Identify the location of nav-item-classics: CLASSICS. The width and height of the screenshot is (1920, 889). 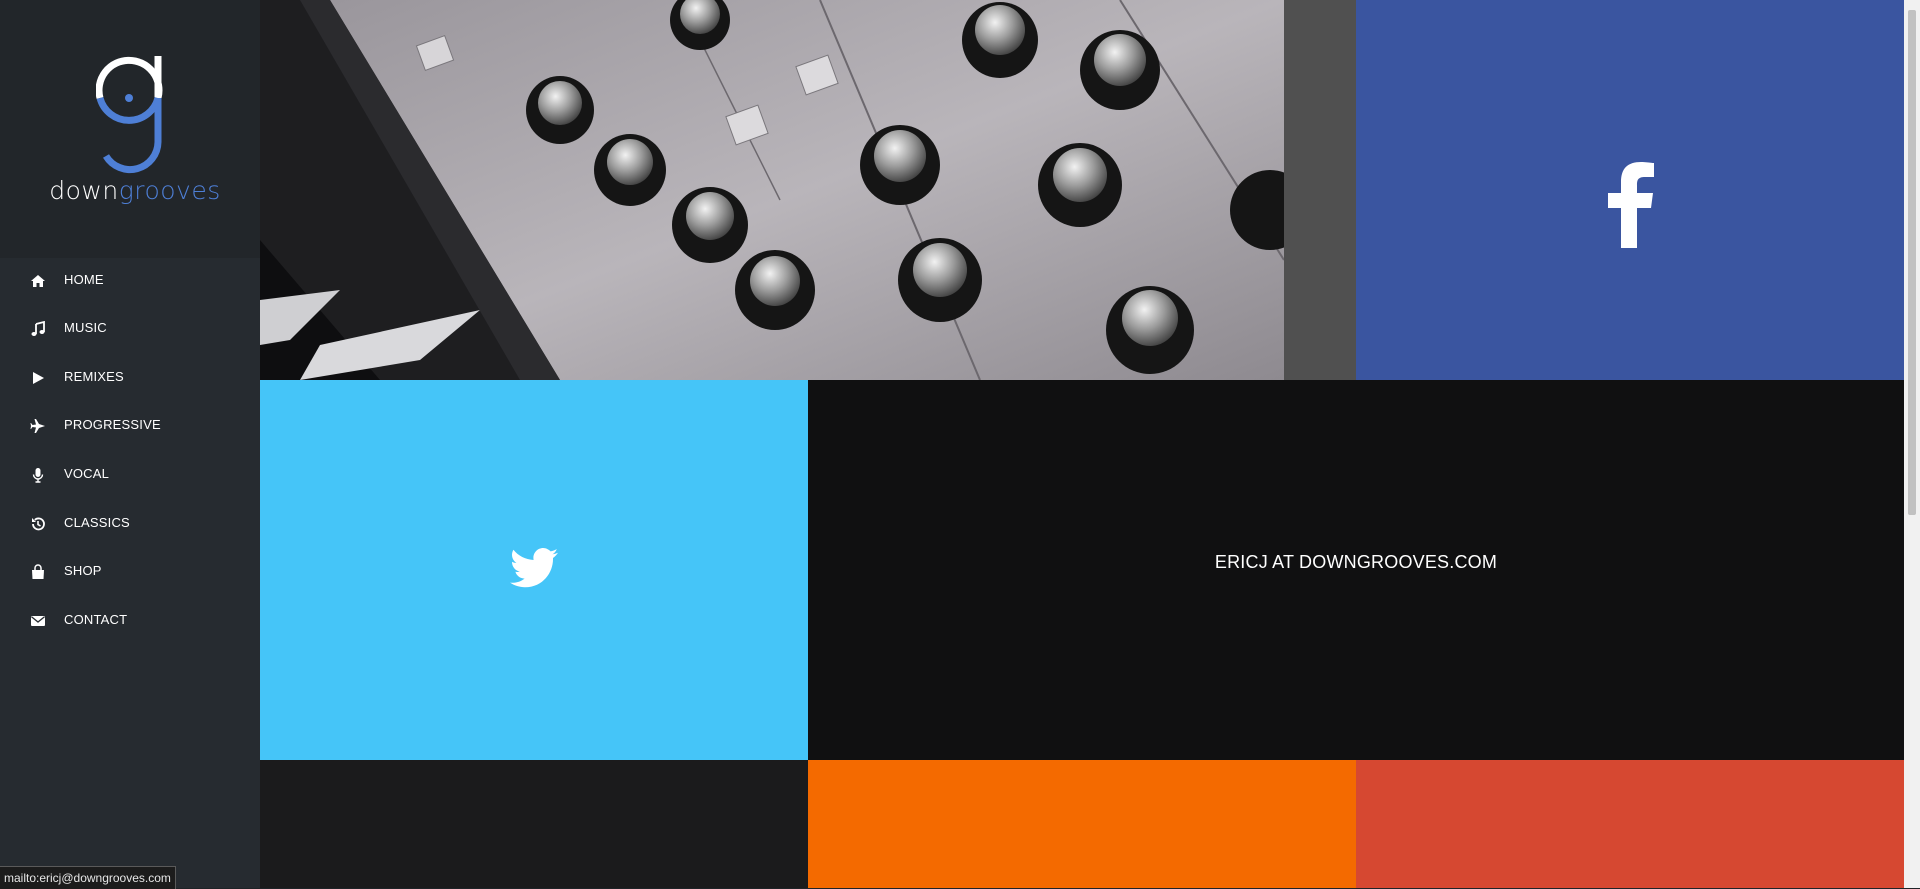
(130, 523).